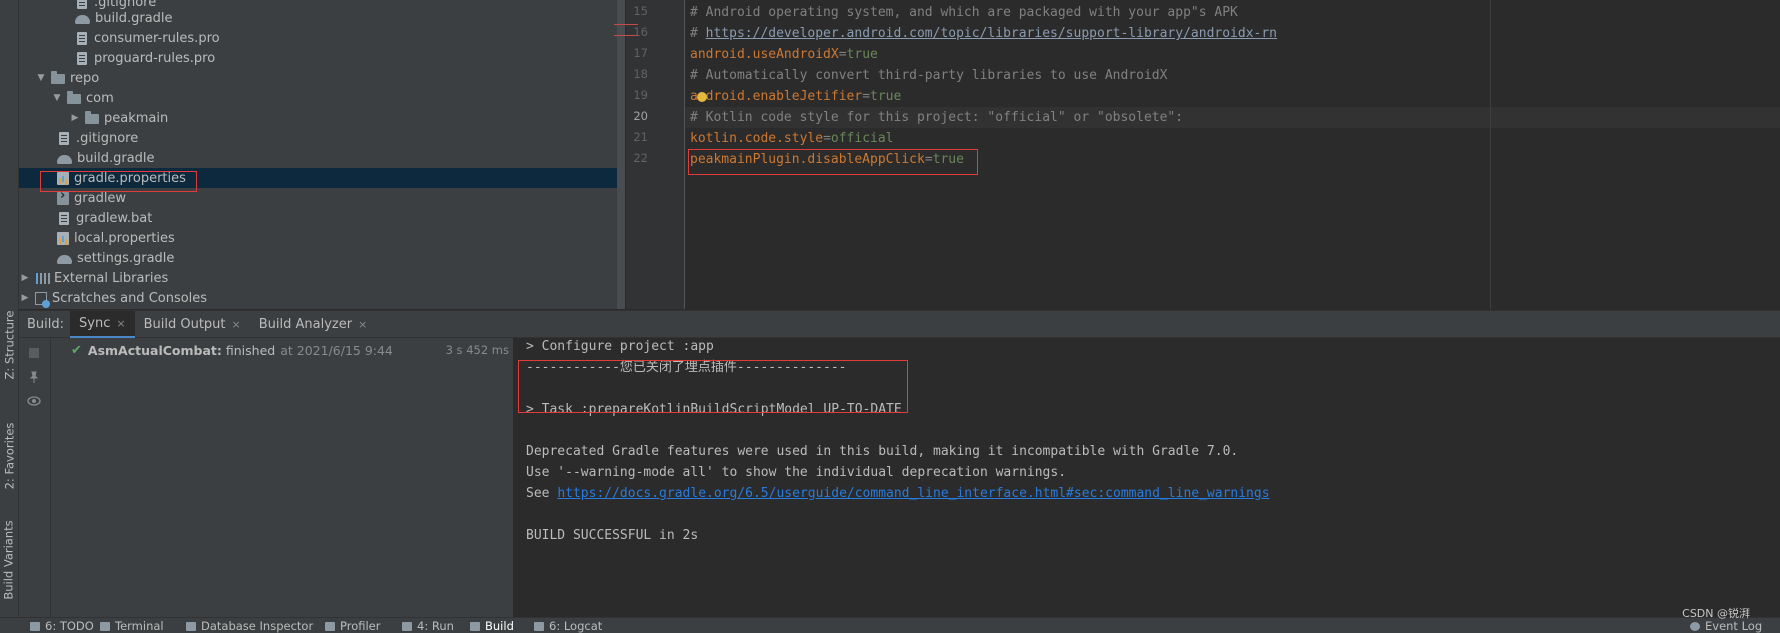  Describe the element at coordinates (568, 626) in the screenshot. I see `logcat-tab: 6: Logcat` at that location.